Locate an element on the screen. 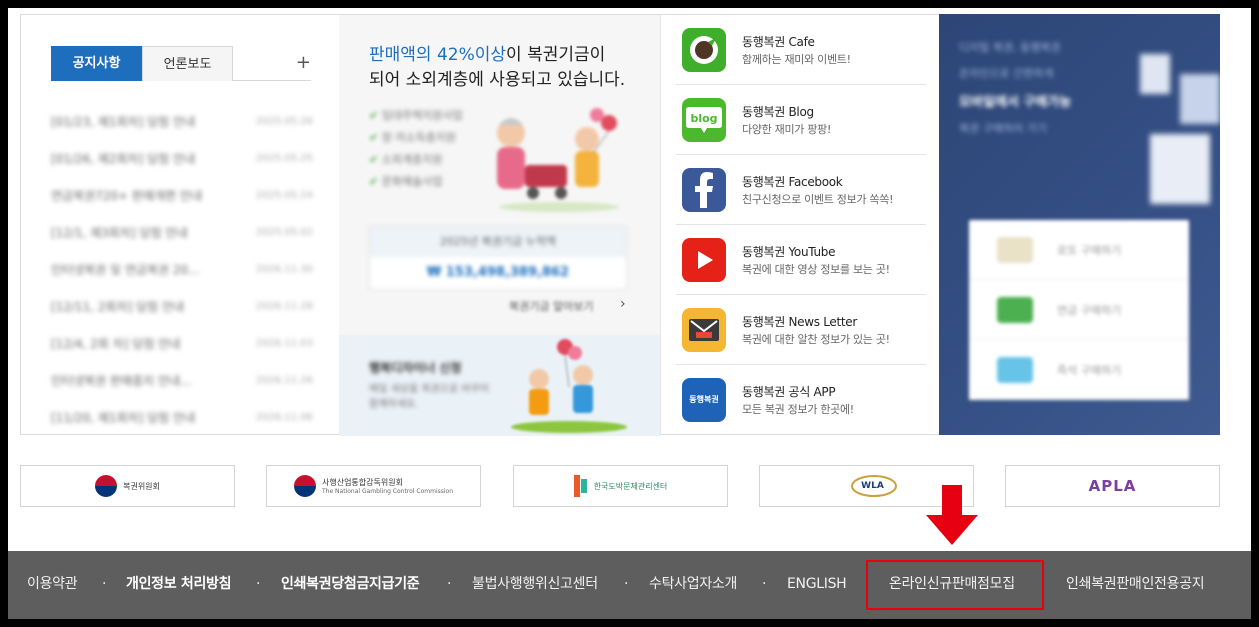  notice-title: [12/1, 제3회차] 당첨 안내 is located at coordinates (119, 233).